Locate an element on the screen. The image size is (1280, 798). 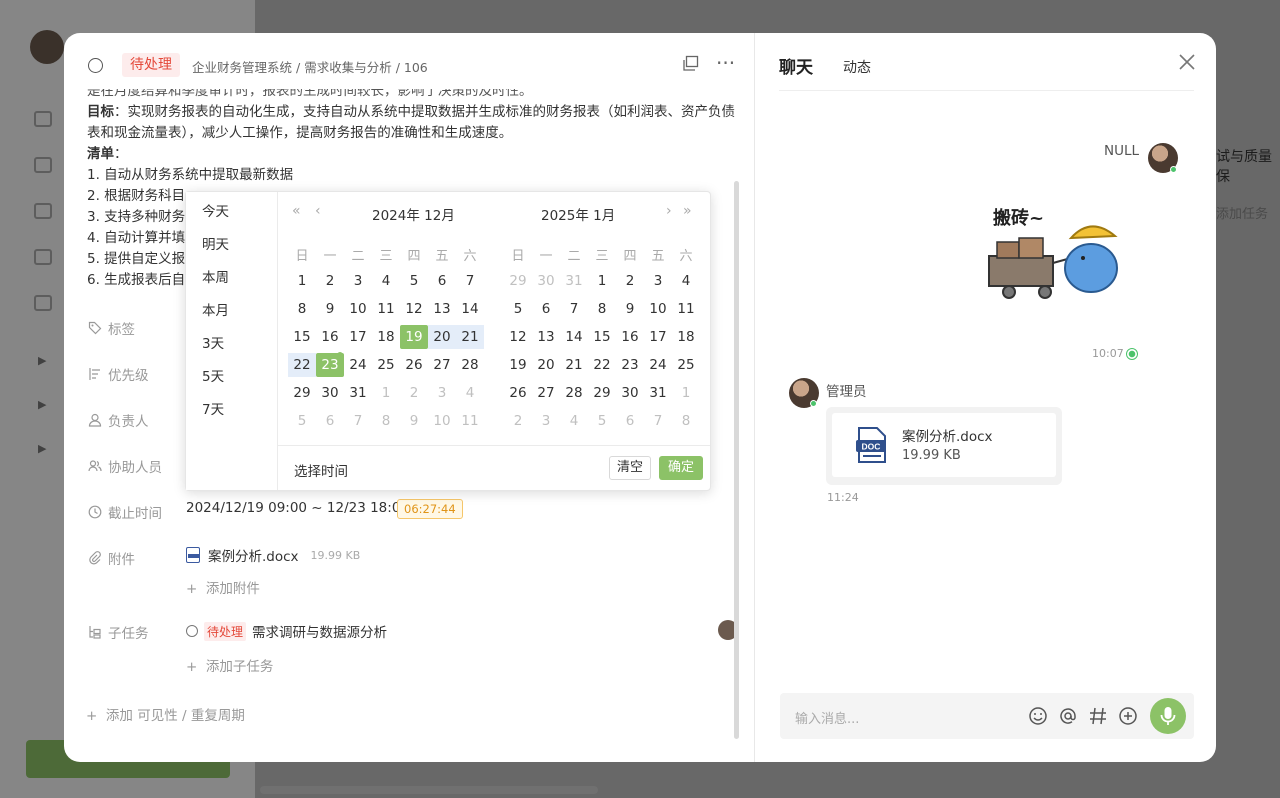
calendar-day: 30 is located at coordinates (630, 393).